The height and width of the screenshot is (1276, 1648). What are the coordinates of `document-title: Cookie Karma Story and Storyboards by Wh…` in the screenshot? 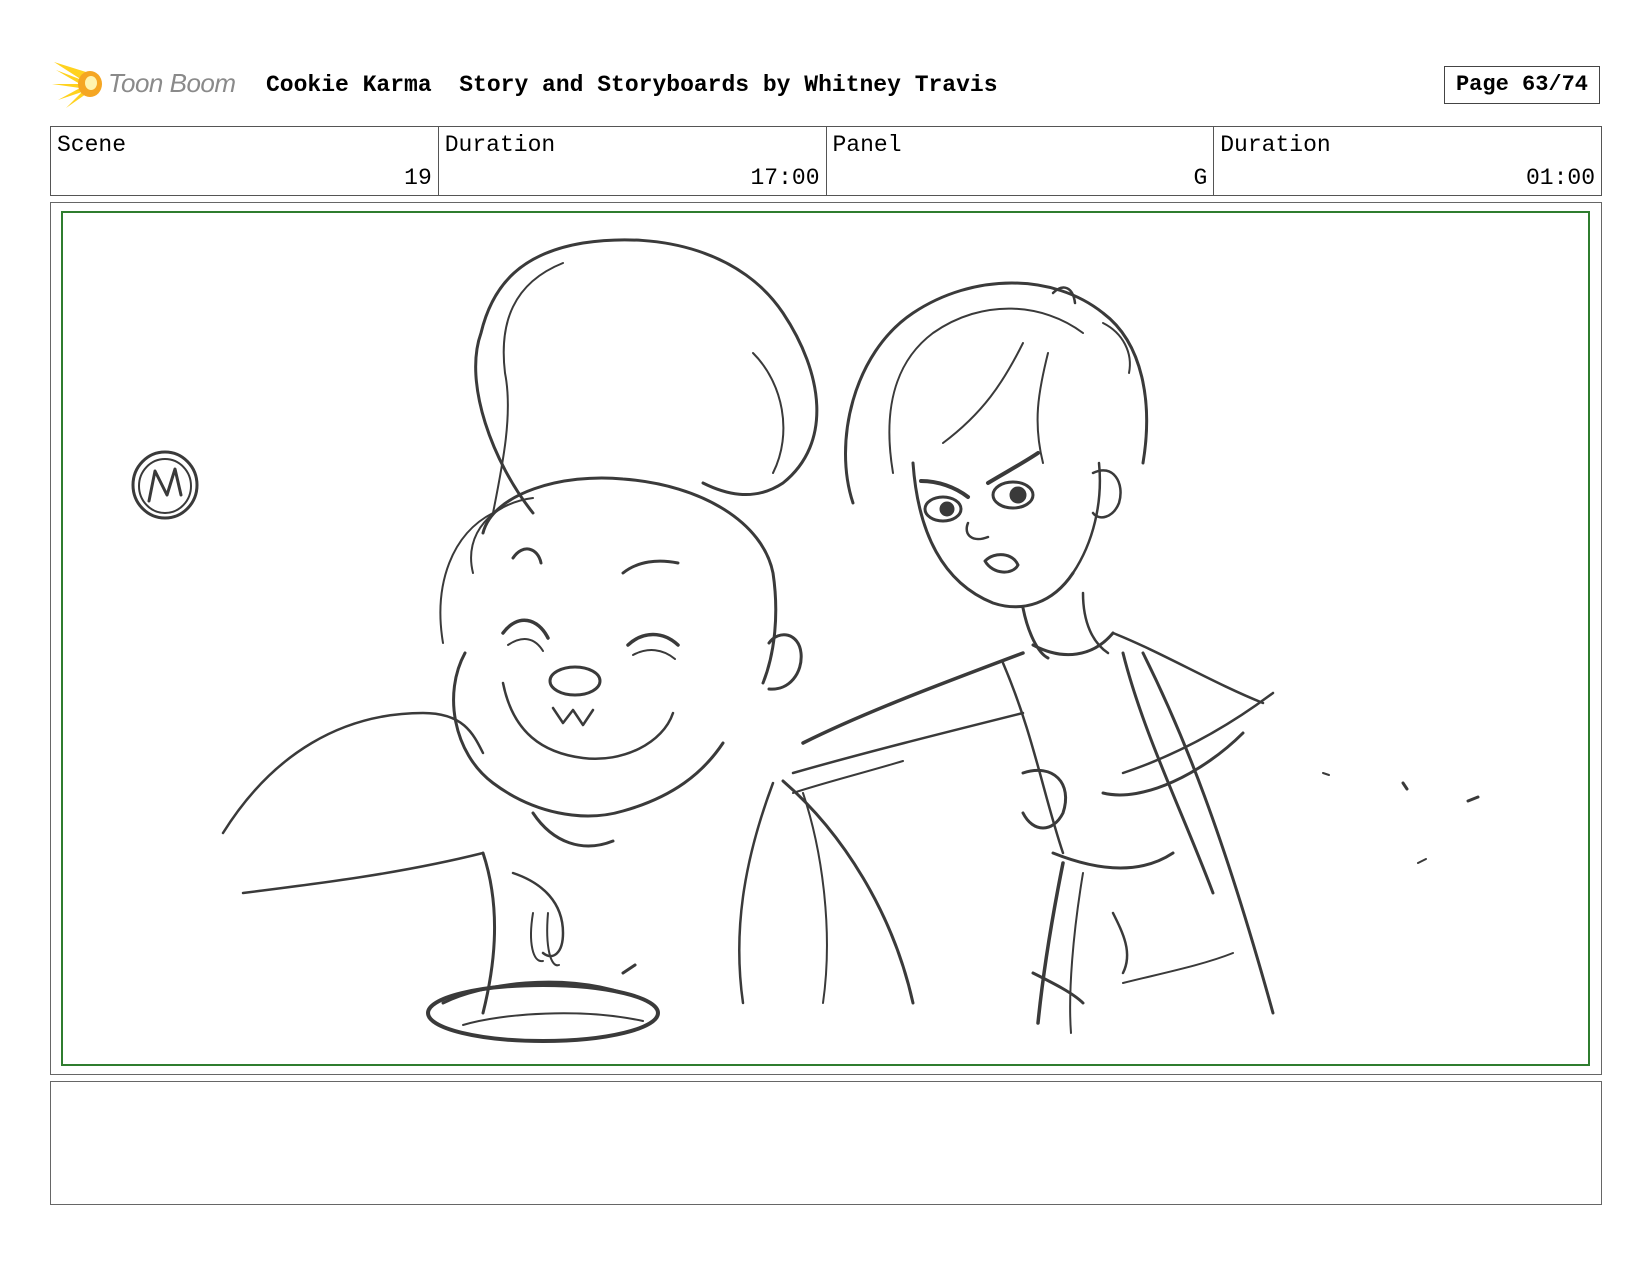 It's located at (632, 85).